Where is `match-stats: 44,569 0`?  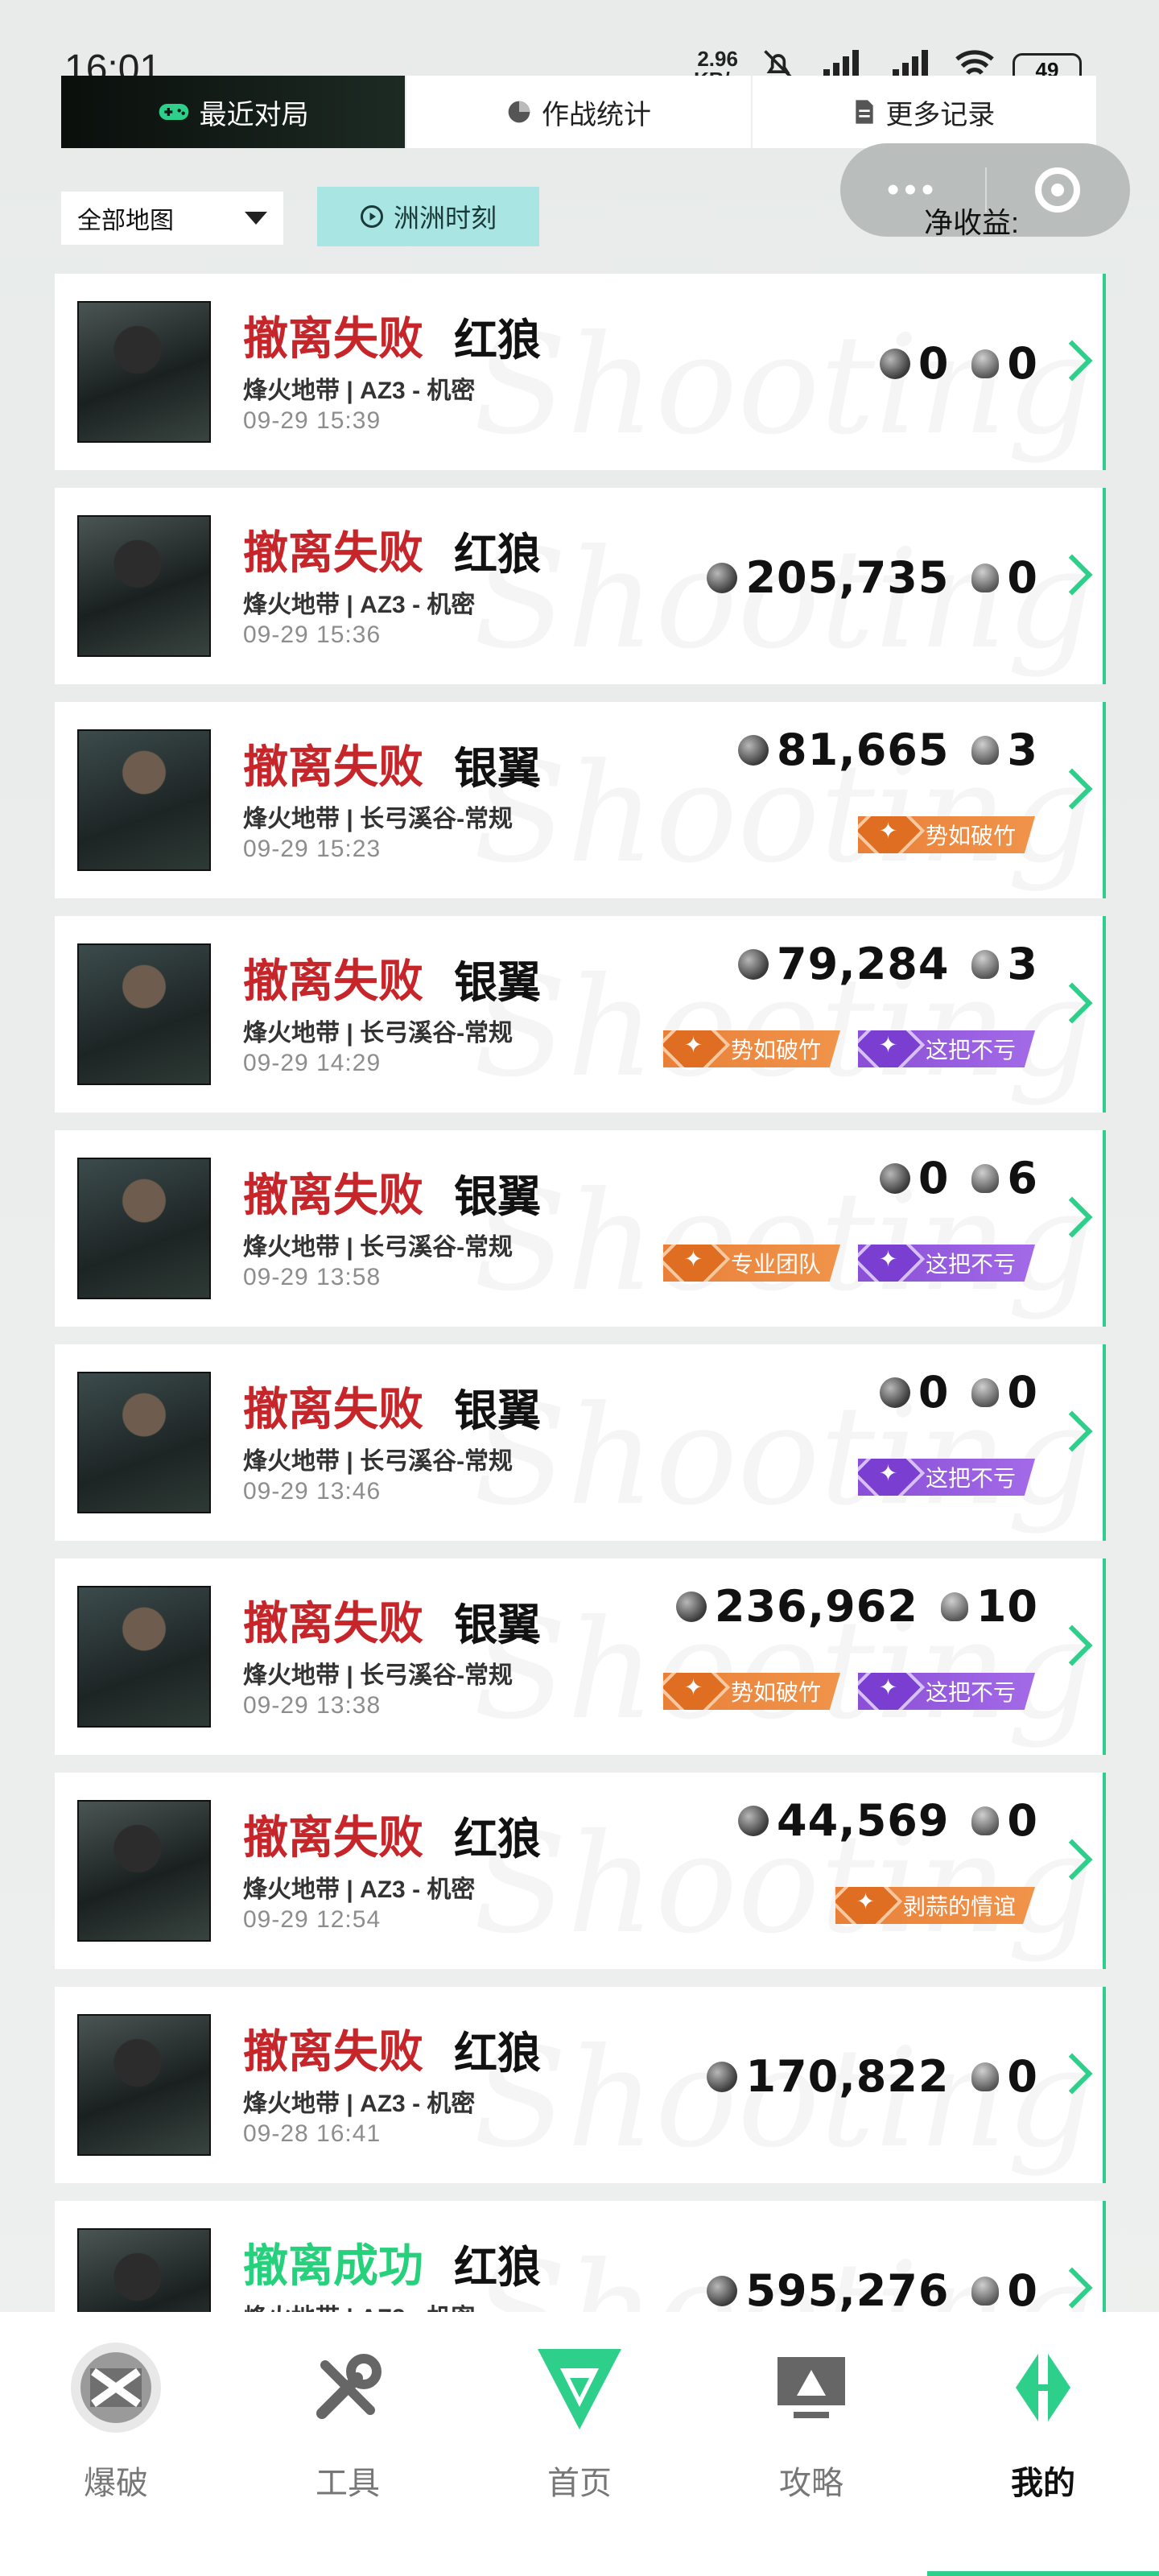
match-stats: 44,569 0 is located at coordinates (888, 1820).